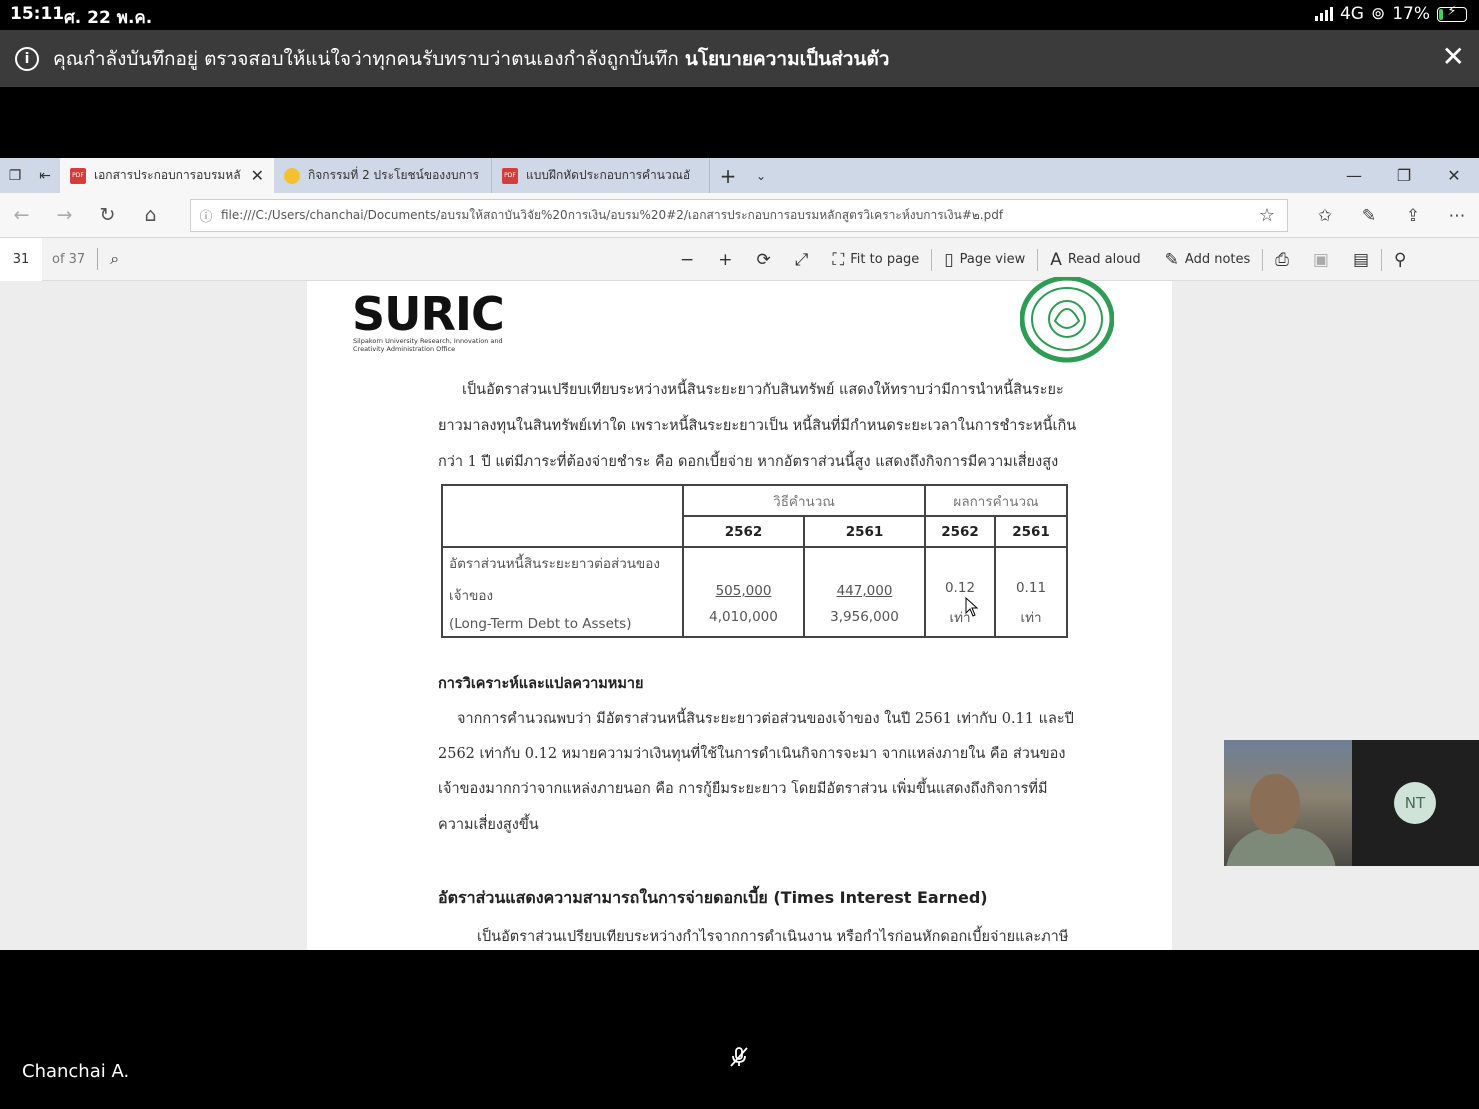 This screenshot has height=1109, width=1479. Describe the element at coordinates (21, 259) in the screenshot. I see `page-number-input: 31` at that location.